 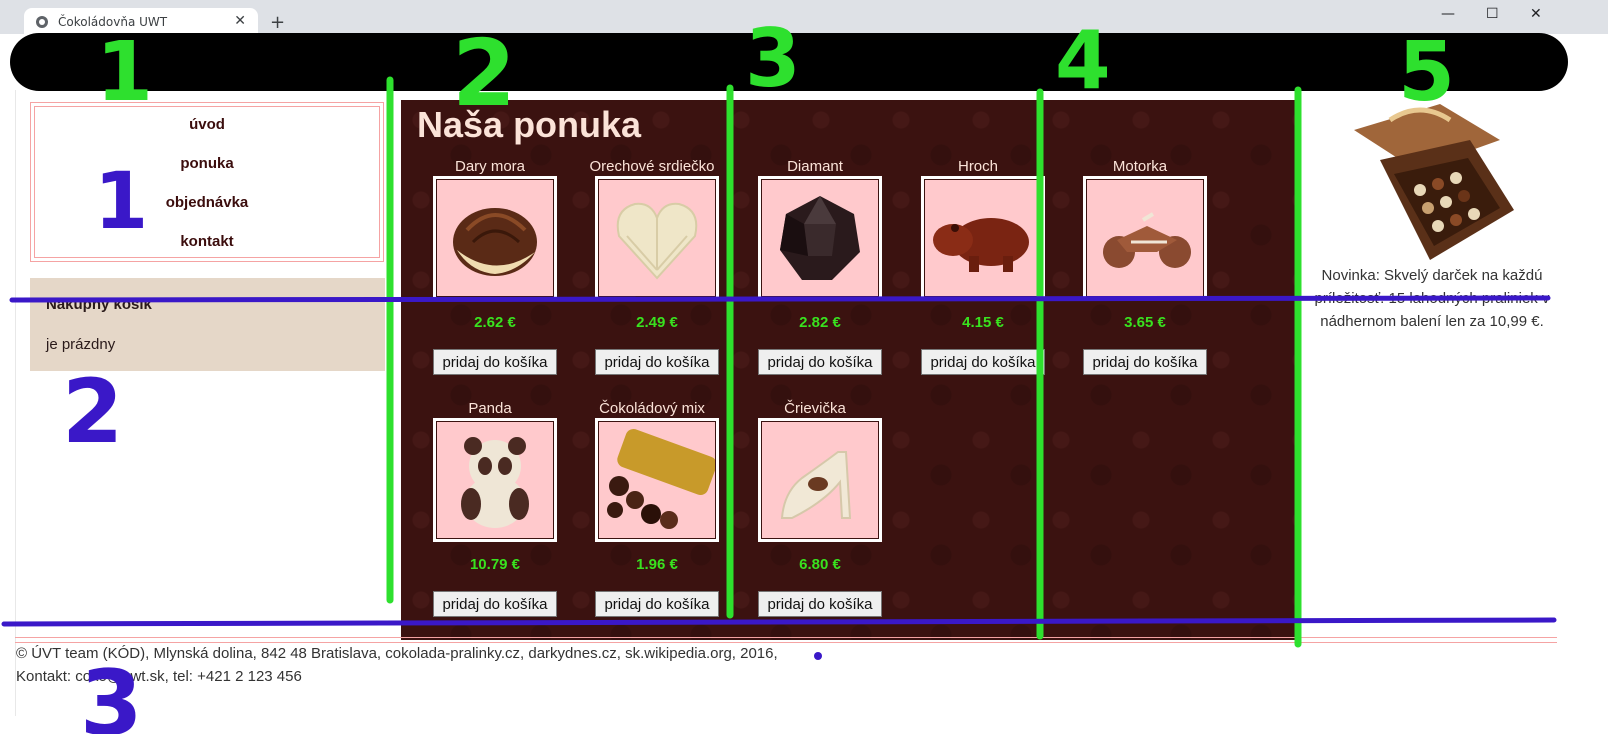 What do you see at coordinates (983, 322) in the screenshot?
I see `product-price: 4.15 €` at bounding box center [983, 322].